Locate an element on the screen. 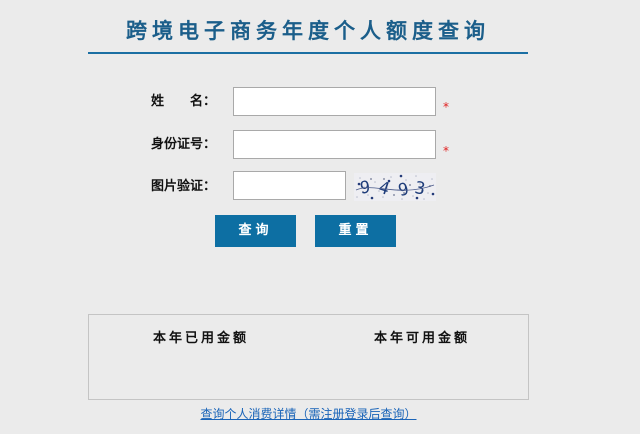 The width and height of the screenshot is (640, 441). captcha-input is located at coordinates (289, 185).